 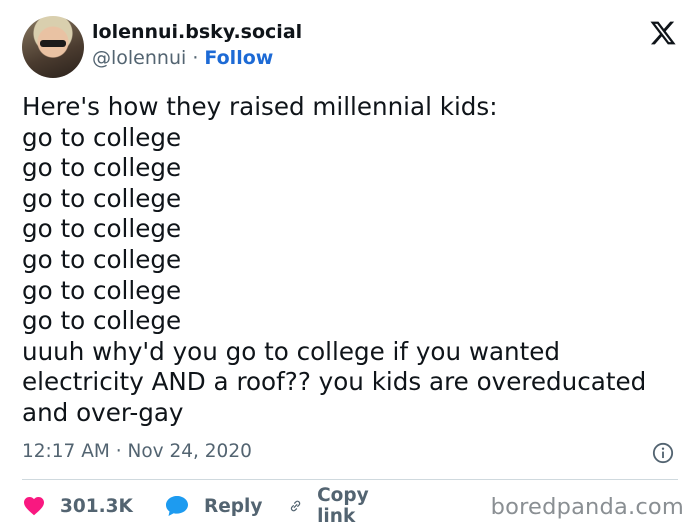 What do you see at coordinates (663, 453) in the screenshot?
I see `info-icon` at bounding box center [663, 453].